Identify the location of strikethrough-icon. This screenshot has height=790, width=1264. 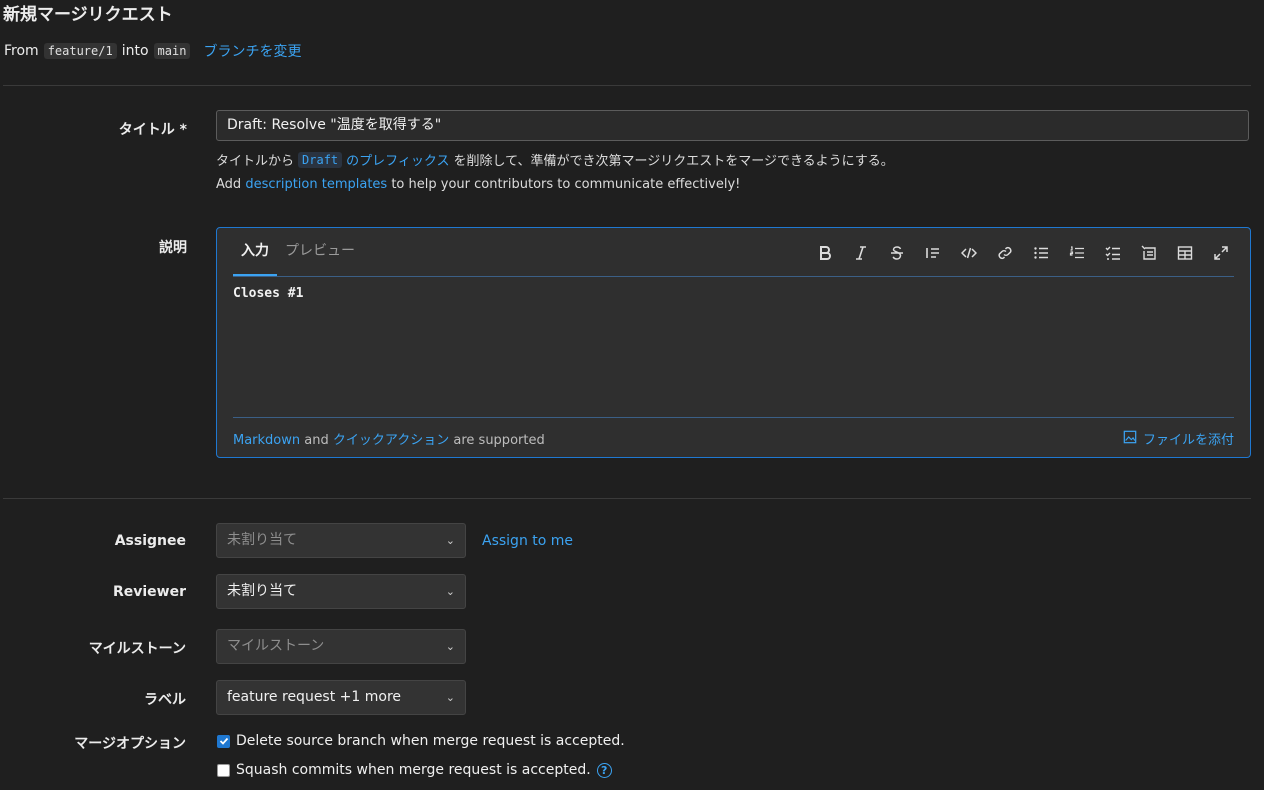
(897, 253).